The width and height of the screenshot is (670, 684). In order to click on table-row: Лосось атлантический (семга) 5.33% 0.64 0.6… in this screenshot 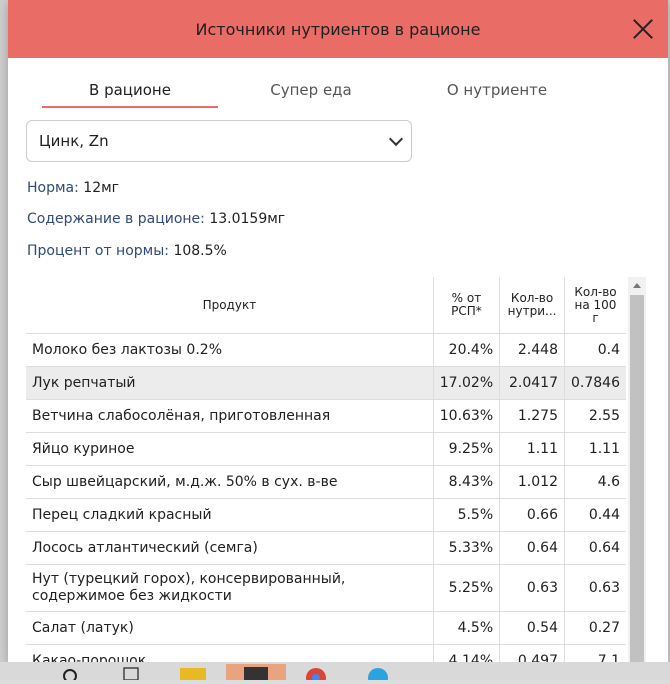, I will do `click(326, 548)`.